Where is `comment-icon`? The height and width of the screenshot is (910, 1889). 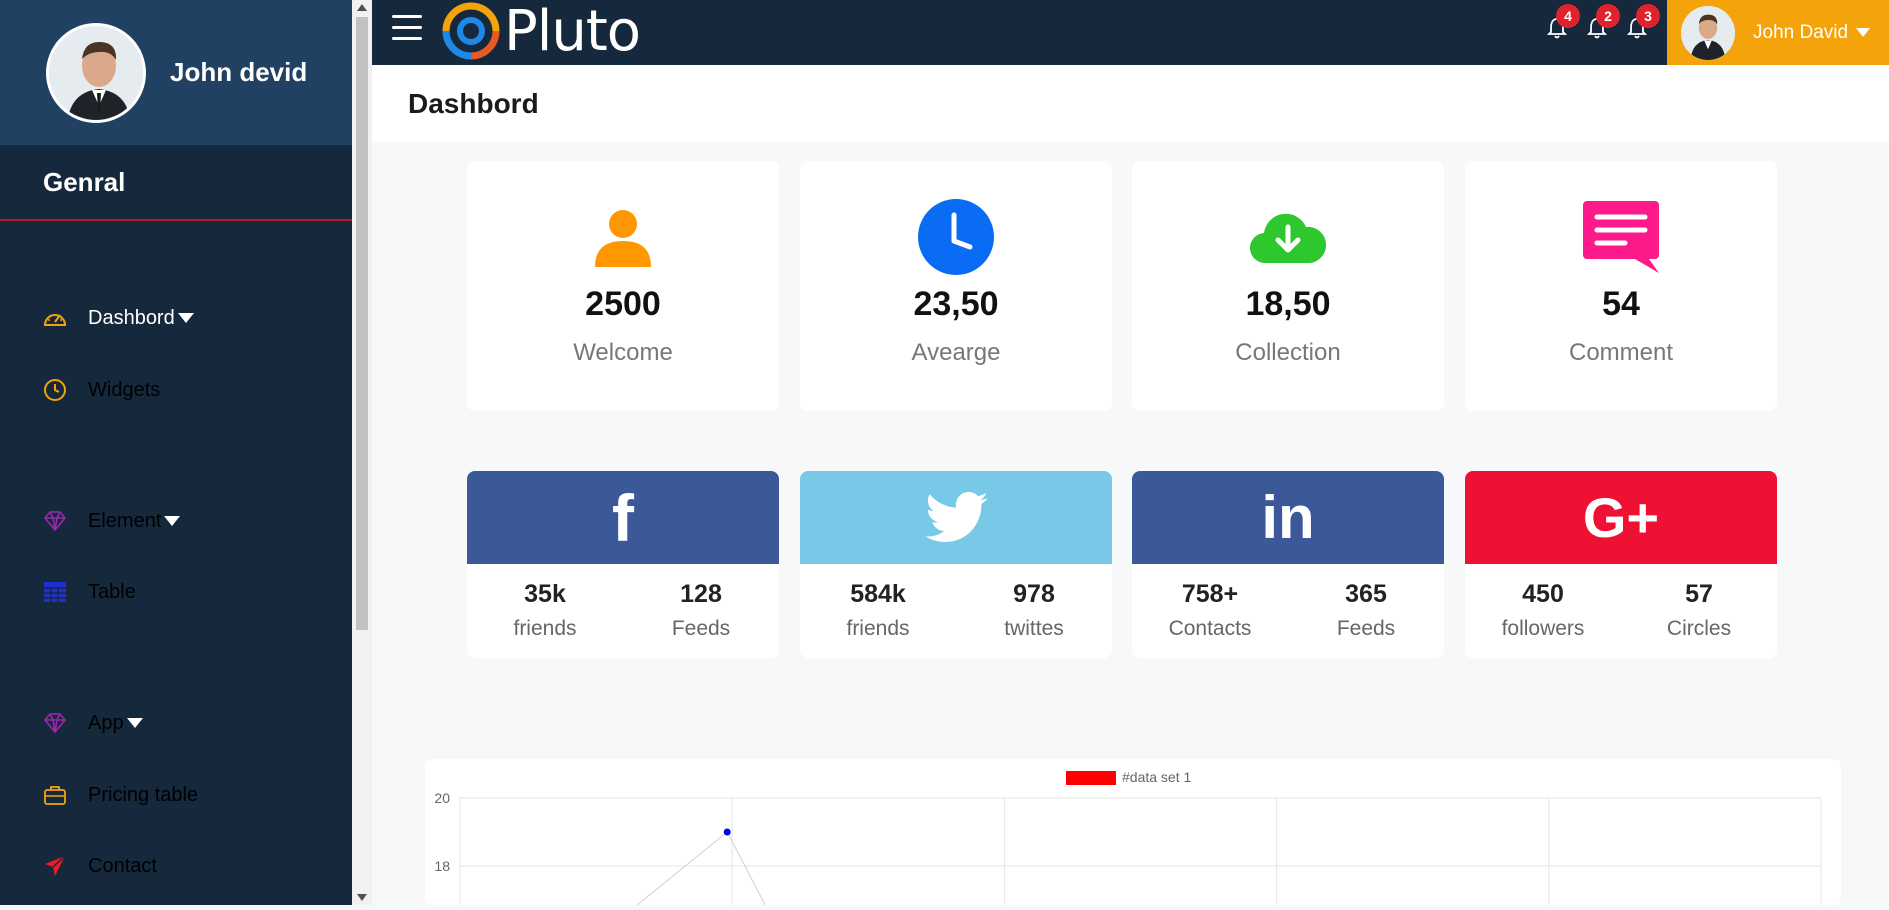
comment-icon is located at coordinates (1621, 237).